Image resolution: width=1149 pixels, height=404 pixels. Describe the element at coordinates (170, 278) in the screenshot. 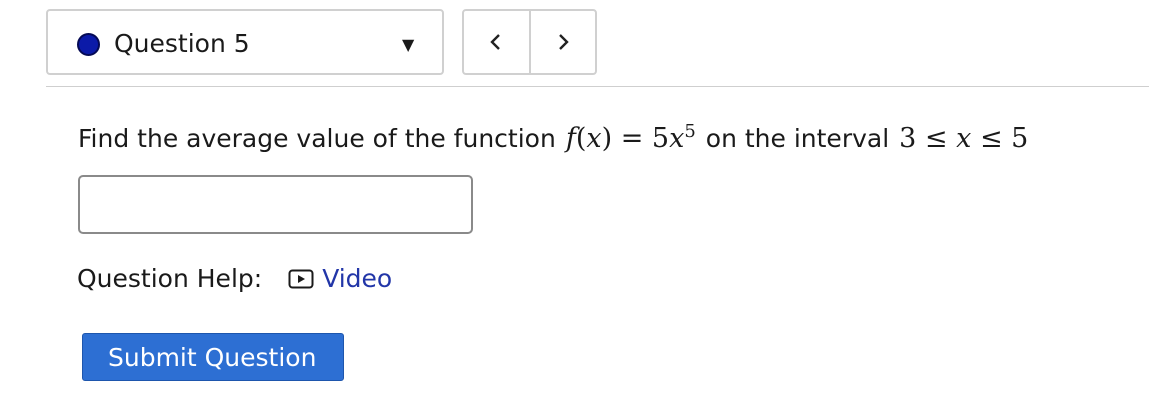

I see `question-help-label: Question Help:` at that location.